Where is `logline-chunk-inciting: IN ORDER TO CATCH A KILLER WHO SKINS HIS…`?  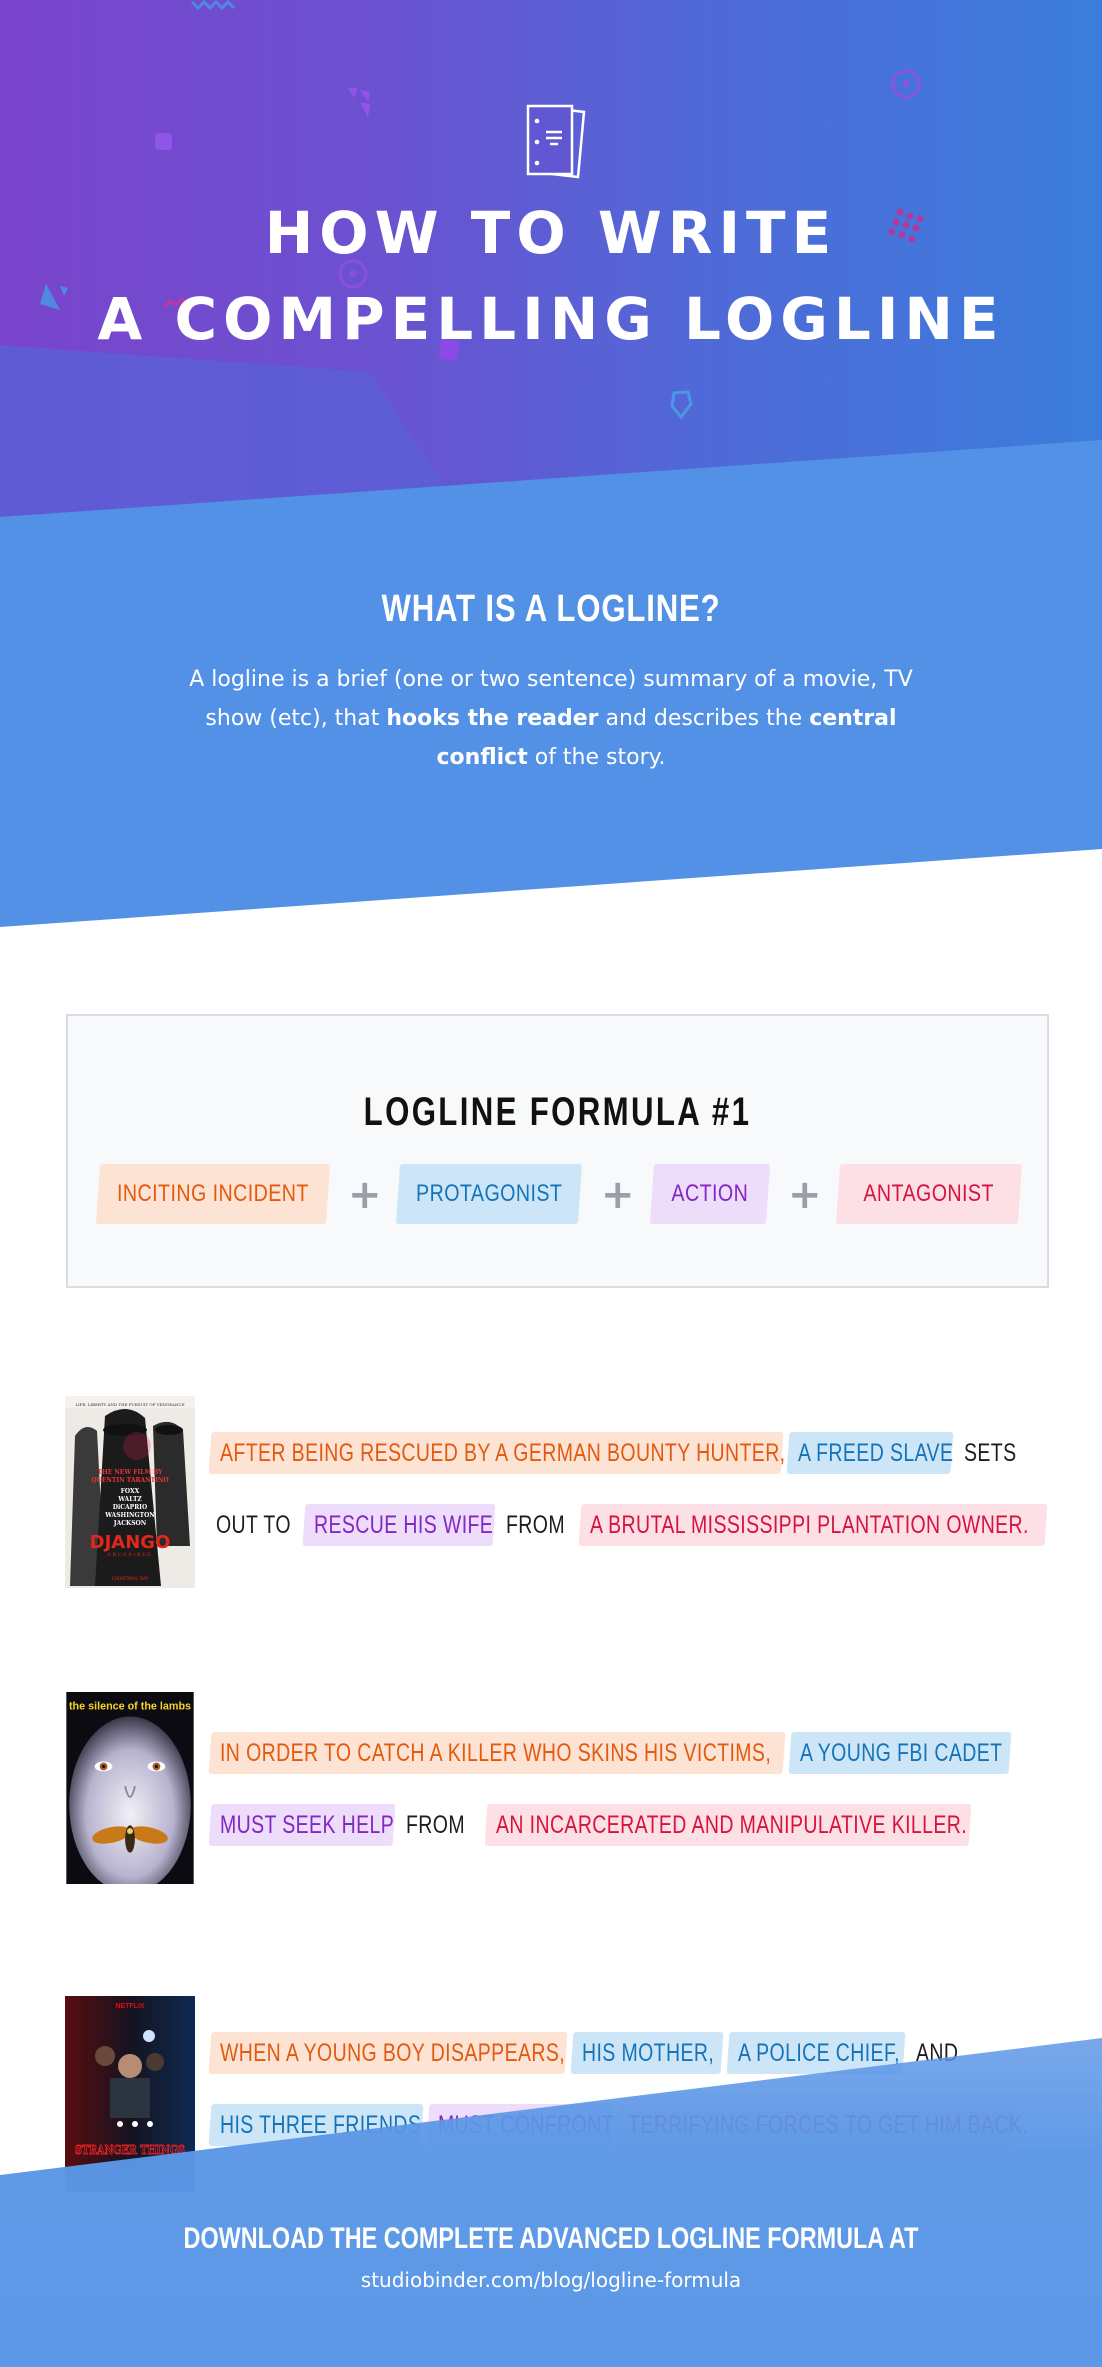 logline-chunk-inciting: IN ORDER TO CATCH A KILLER WHO SKINS HIS… is located at coordinates (497, 1753).